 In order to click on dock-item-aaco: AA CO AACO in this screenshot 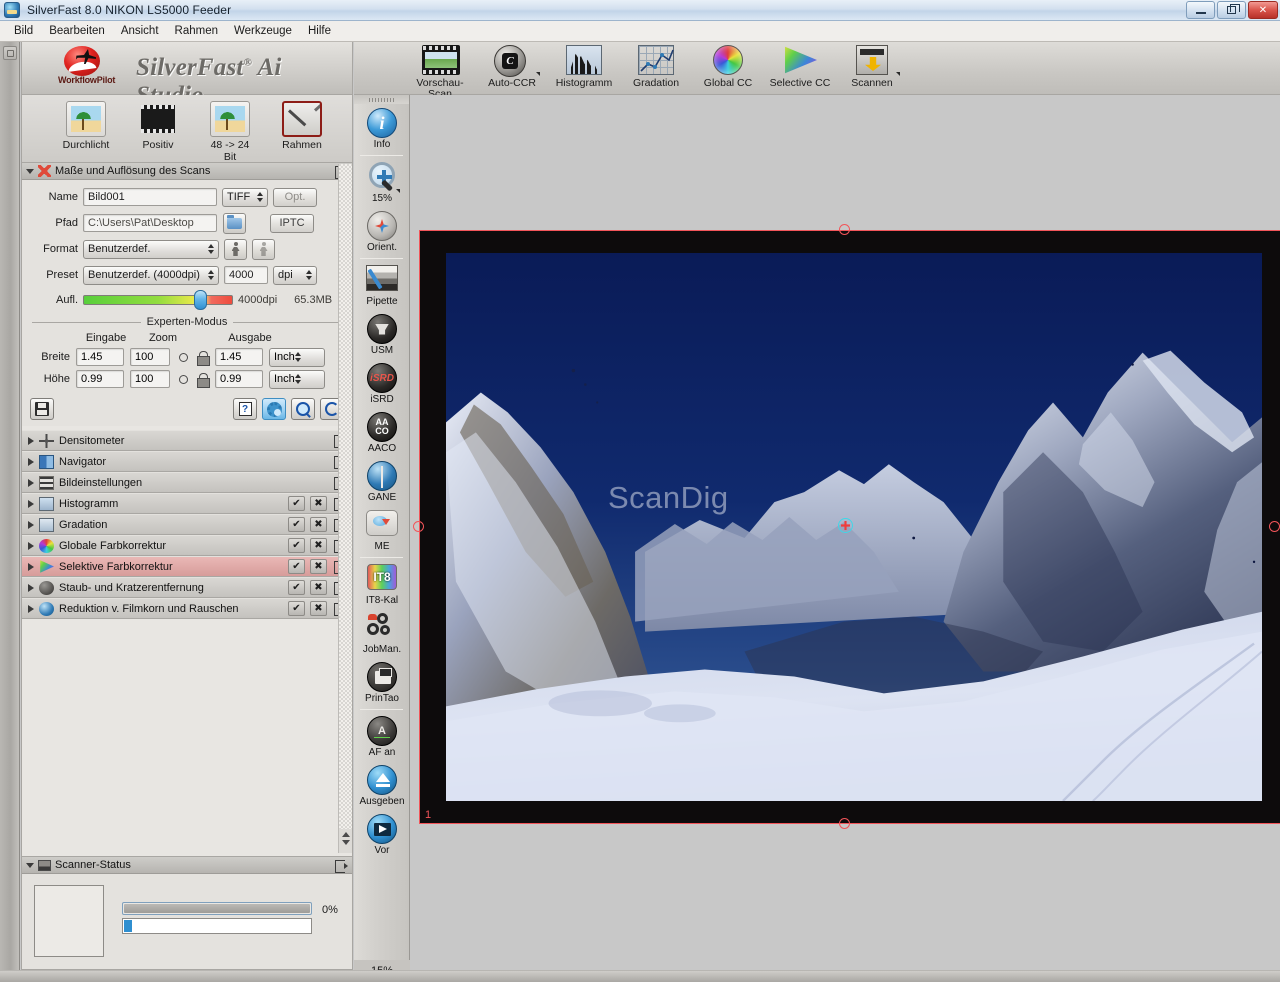, I will do `click(381, 432)`.